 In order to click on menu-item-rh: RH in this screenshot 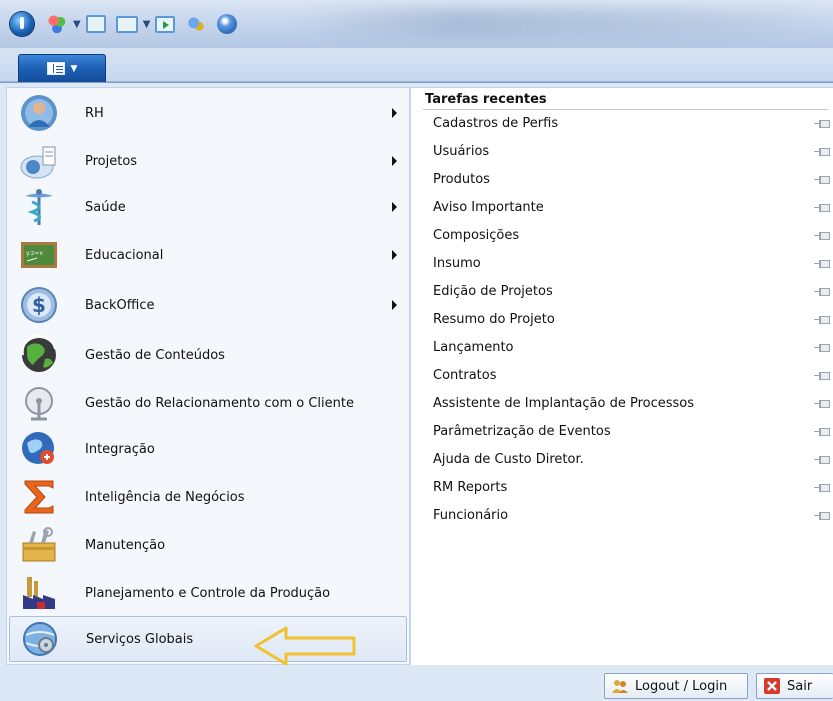, I will do `click(208, 113)`.